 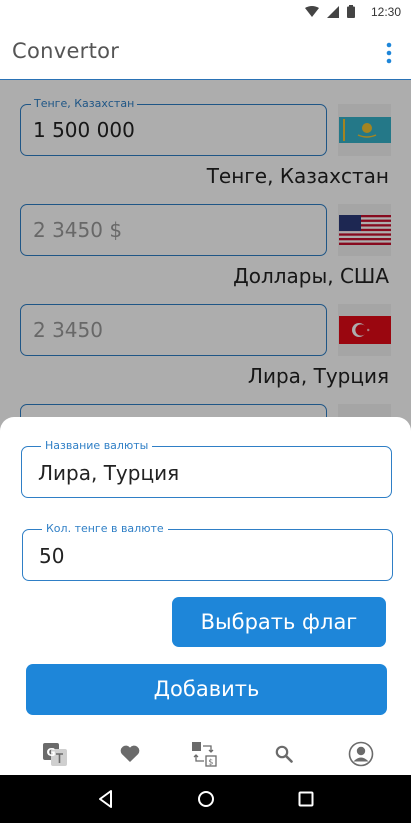 What do you see at coordinates (206, 689) in the screenshot?
I see `add-button: Добавить` at bounding box center [206, 689].